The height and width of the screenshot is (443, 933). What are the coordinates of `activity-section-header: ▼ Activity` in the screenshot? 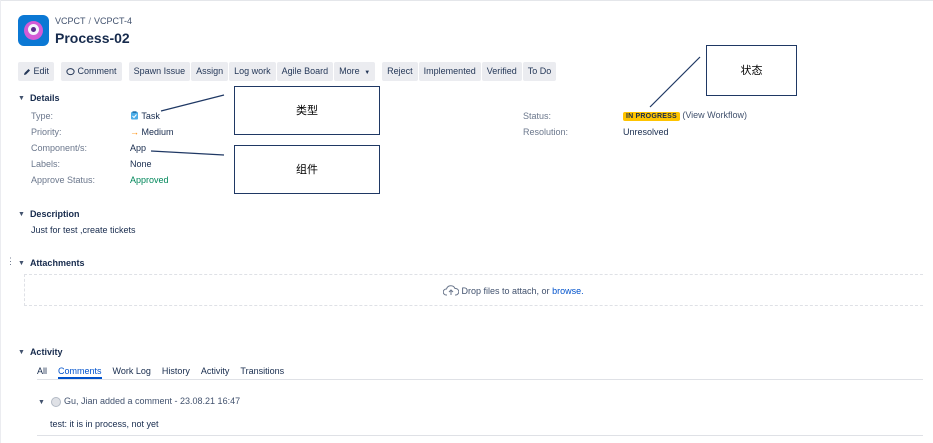 It's located at (40, 352).